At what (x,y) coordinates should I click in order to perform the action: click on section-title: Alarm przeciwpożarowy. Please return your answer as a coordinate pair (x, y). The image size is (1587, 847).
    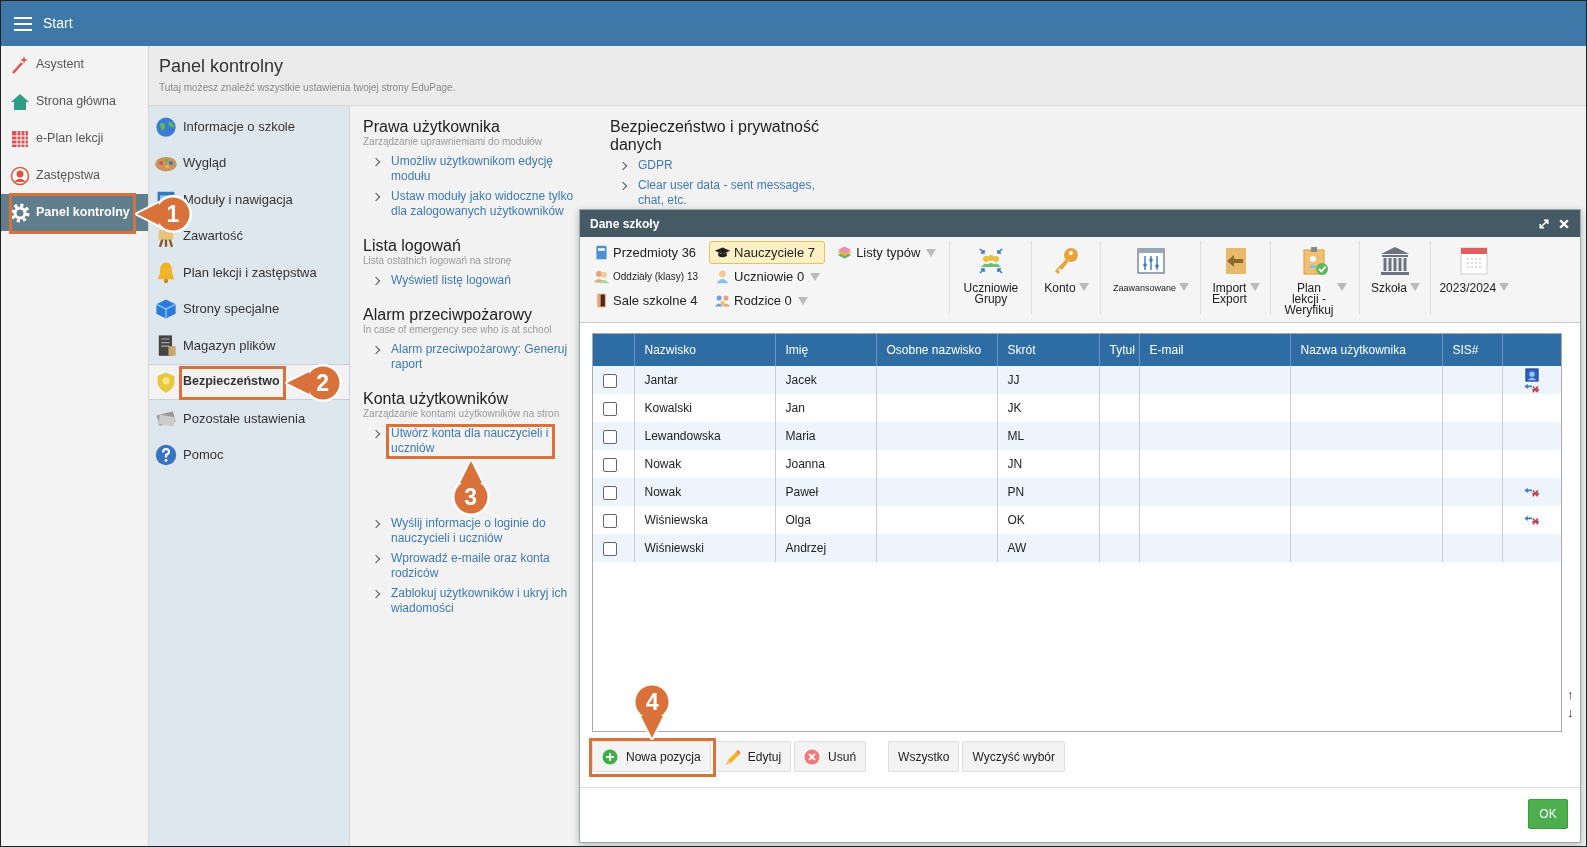
    Looking at the image, I should click on (448, 315).